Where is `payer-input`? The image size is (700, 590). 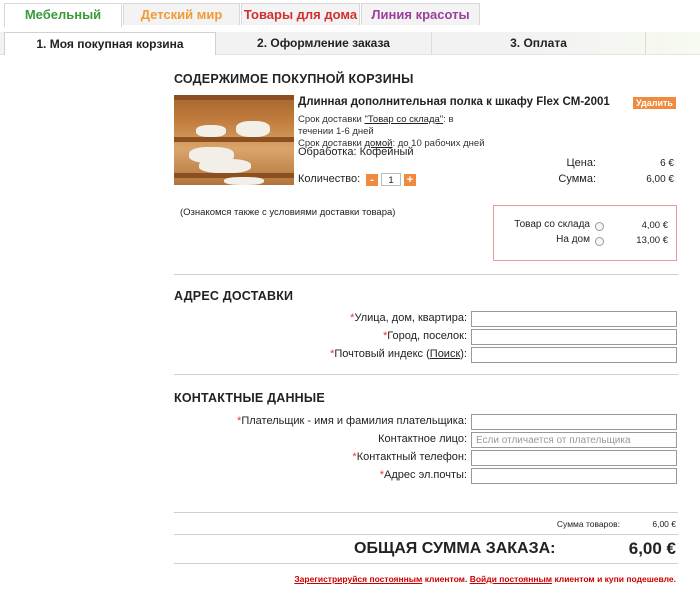 payer-input is located at coordinates (574, 422).